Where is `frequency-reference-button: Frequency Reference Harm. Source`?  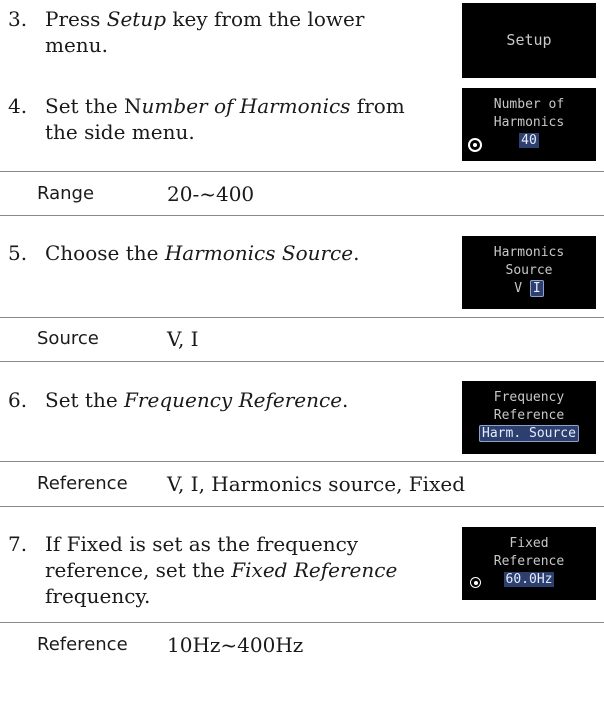
frequency-reference-button: Frequency Reference Harm. Source is located at coordinates (529, 417).